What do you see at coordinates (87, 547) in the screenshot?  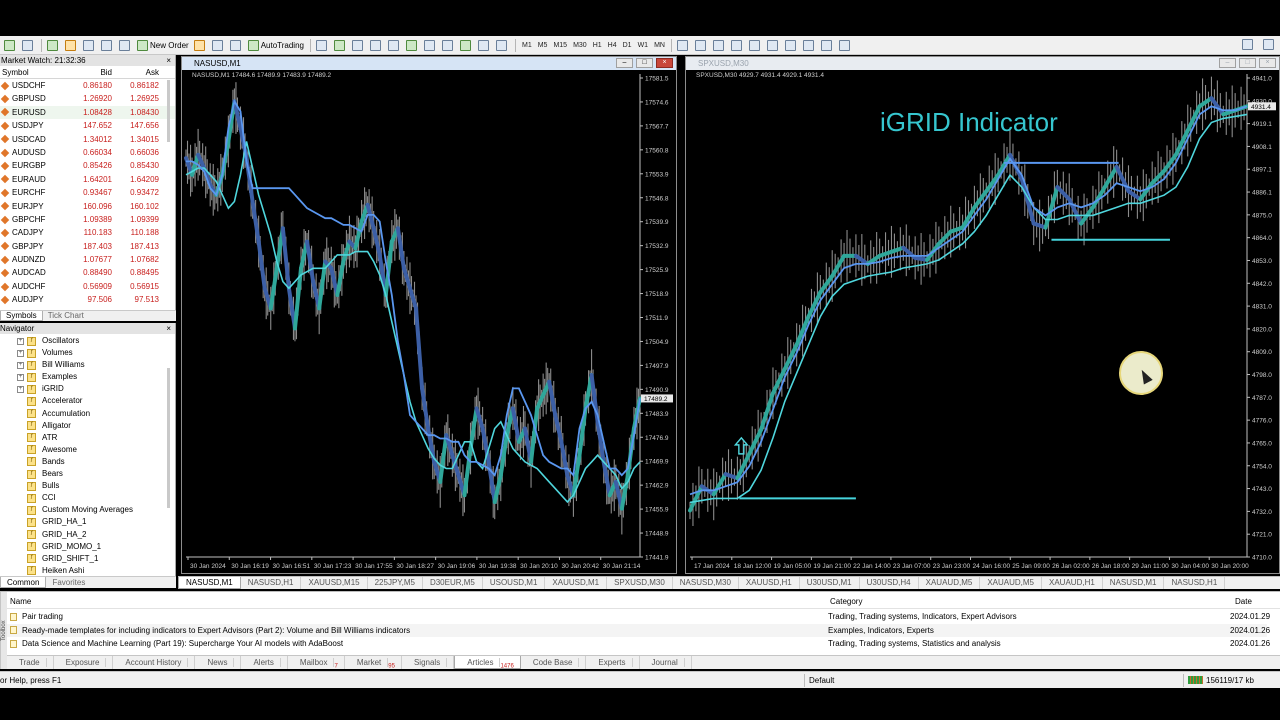 I see `navigator-item: f GRID_MOMO_1` at bounding box center [87, 547].